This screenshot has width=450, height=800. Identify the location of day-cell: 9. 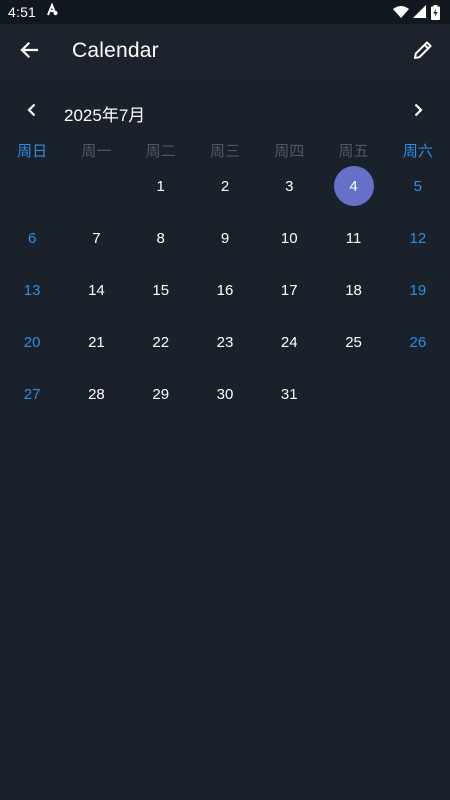
(225, 238).